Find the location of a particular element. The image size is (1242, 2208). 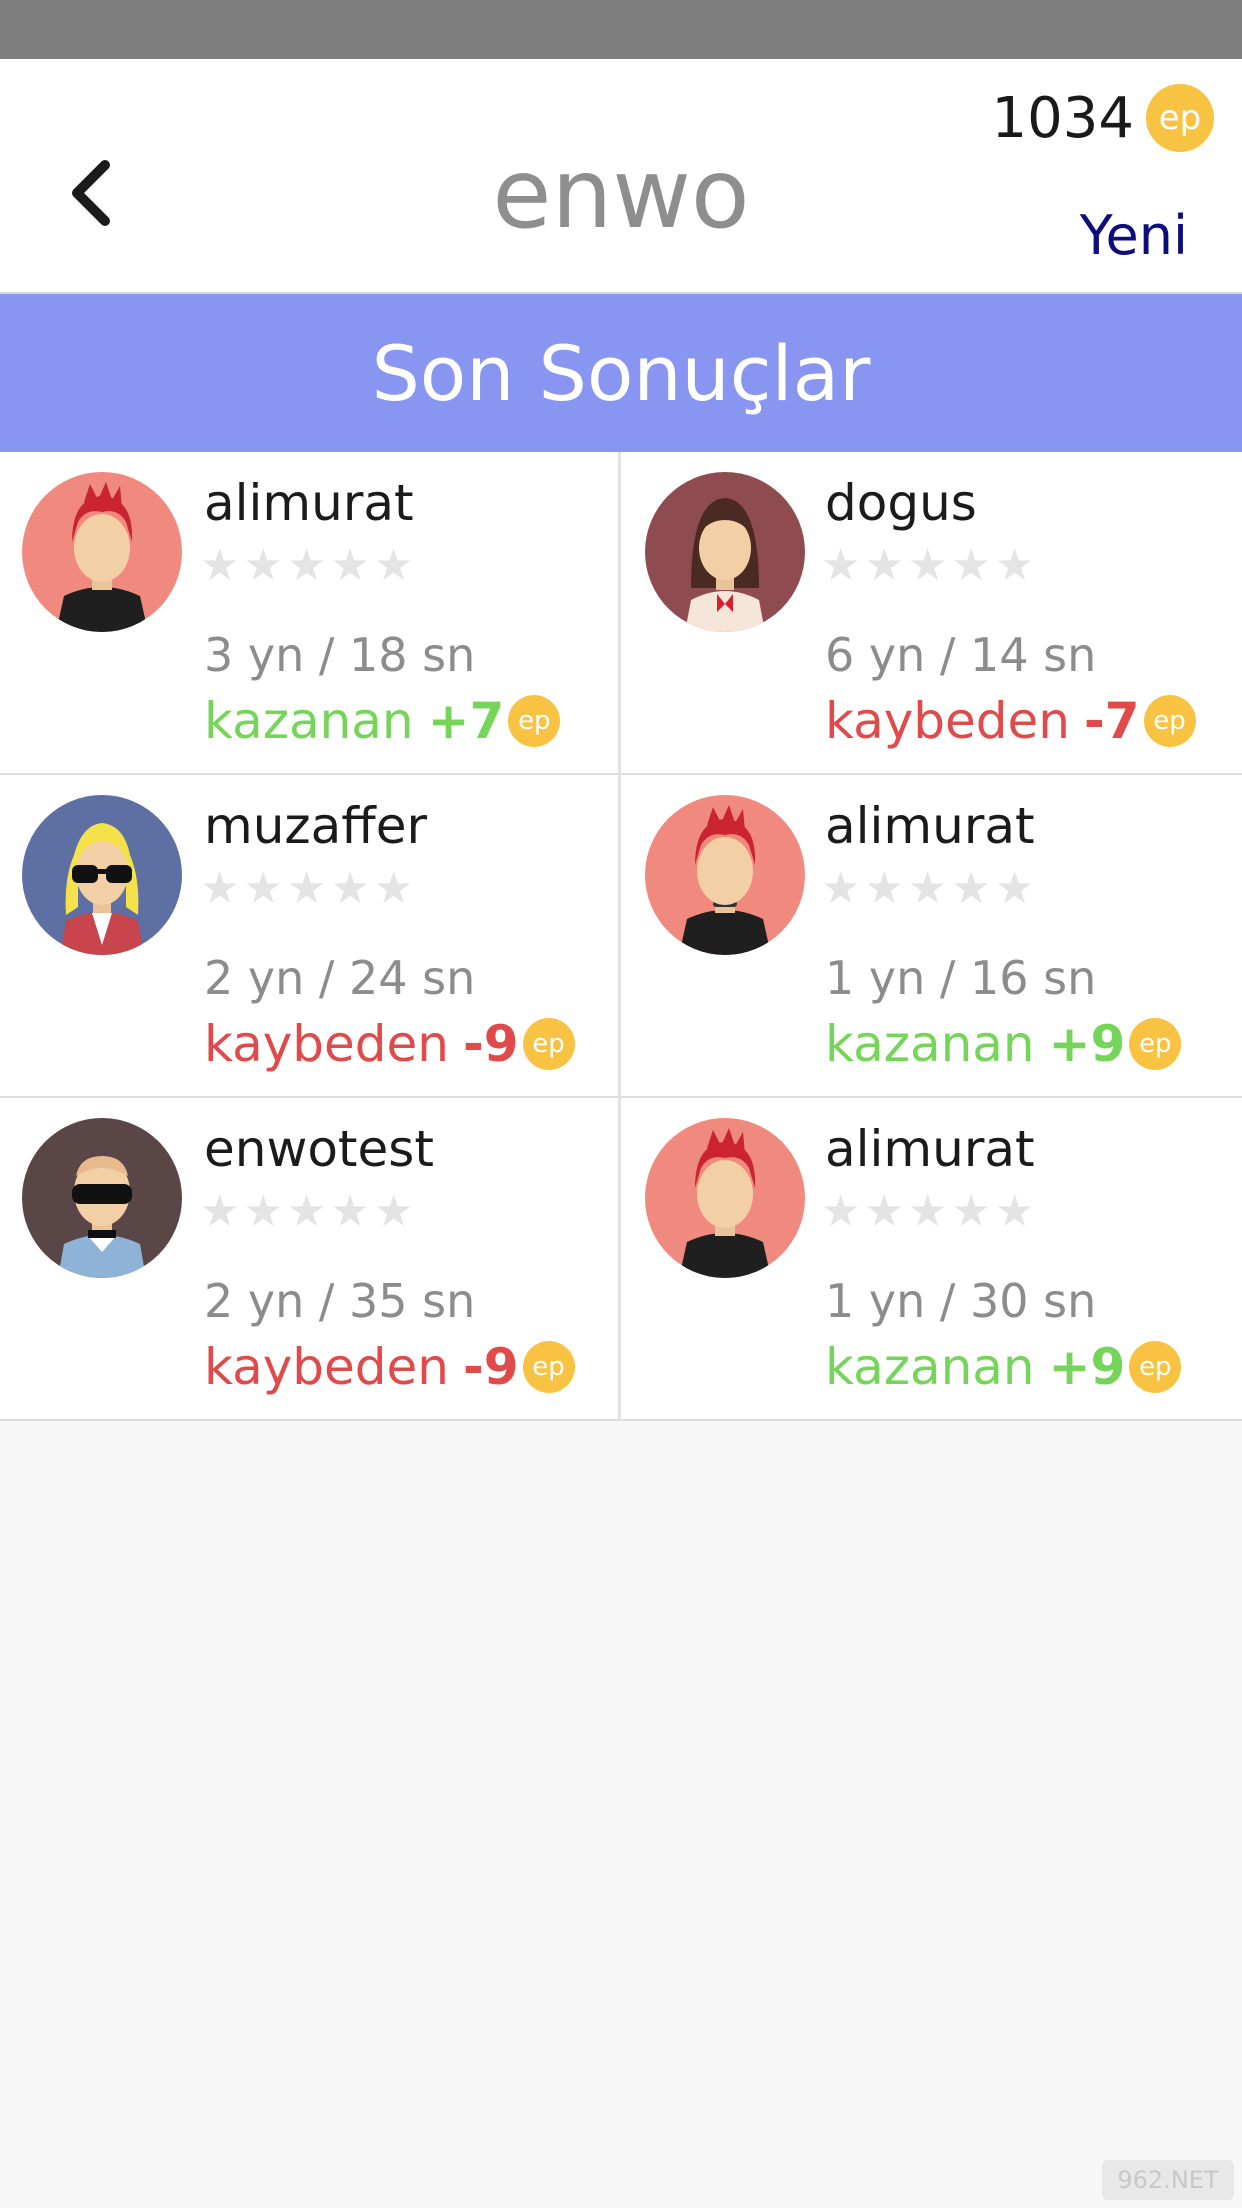

username: dogus is located at coordinates (901, 503).